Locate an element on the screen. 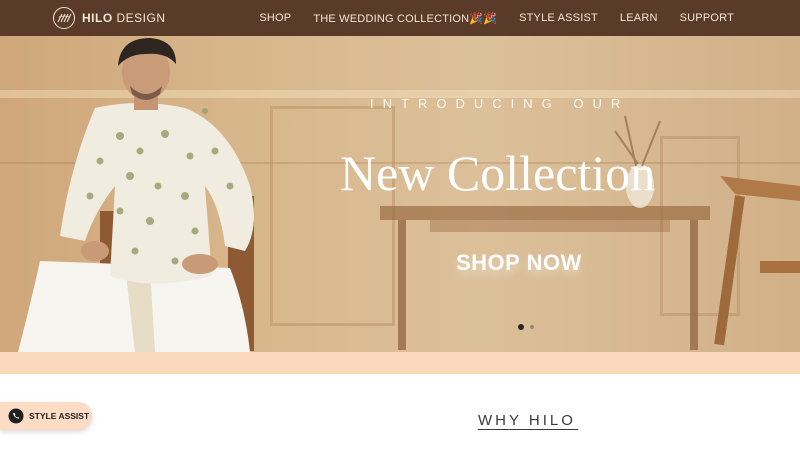 The height and width of the screenshot is (450, 800). nav-item-wedding-collection: THE WEDDING COLLECTION🎉🎉 is located at coordinates (405, 18).